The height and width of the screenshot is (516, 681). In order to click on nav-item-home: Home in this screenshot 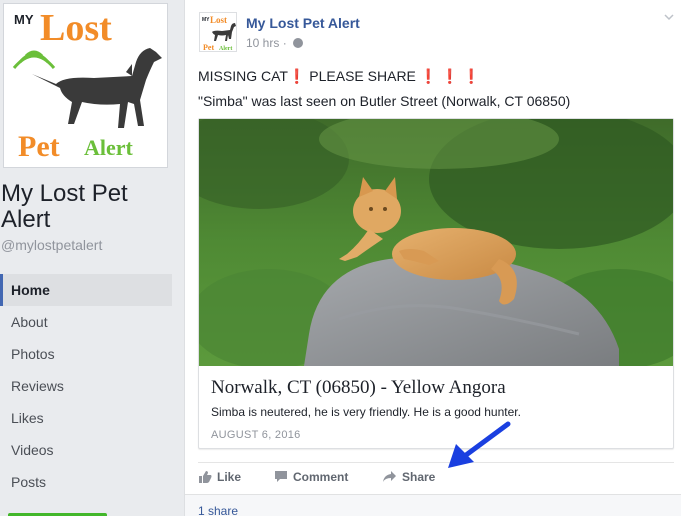, I will do `click(86, 290)`.